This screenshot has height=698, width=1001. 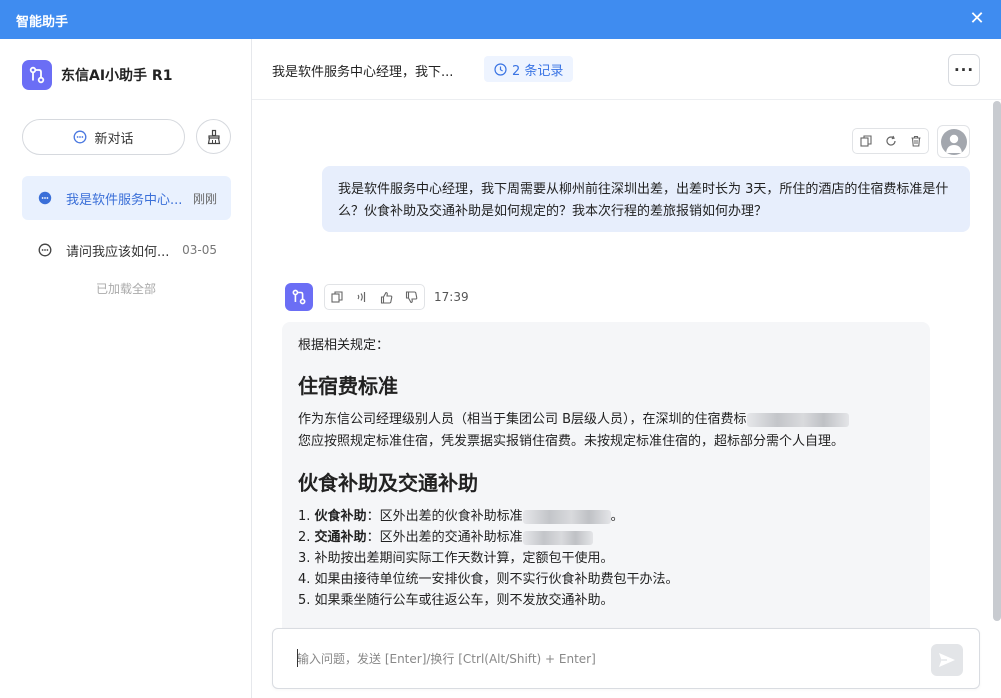 I want to click on conversation-item: 请问我应该如何... 03-05, so click(x=126, y=250).